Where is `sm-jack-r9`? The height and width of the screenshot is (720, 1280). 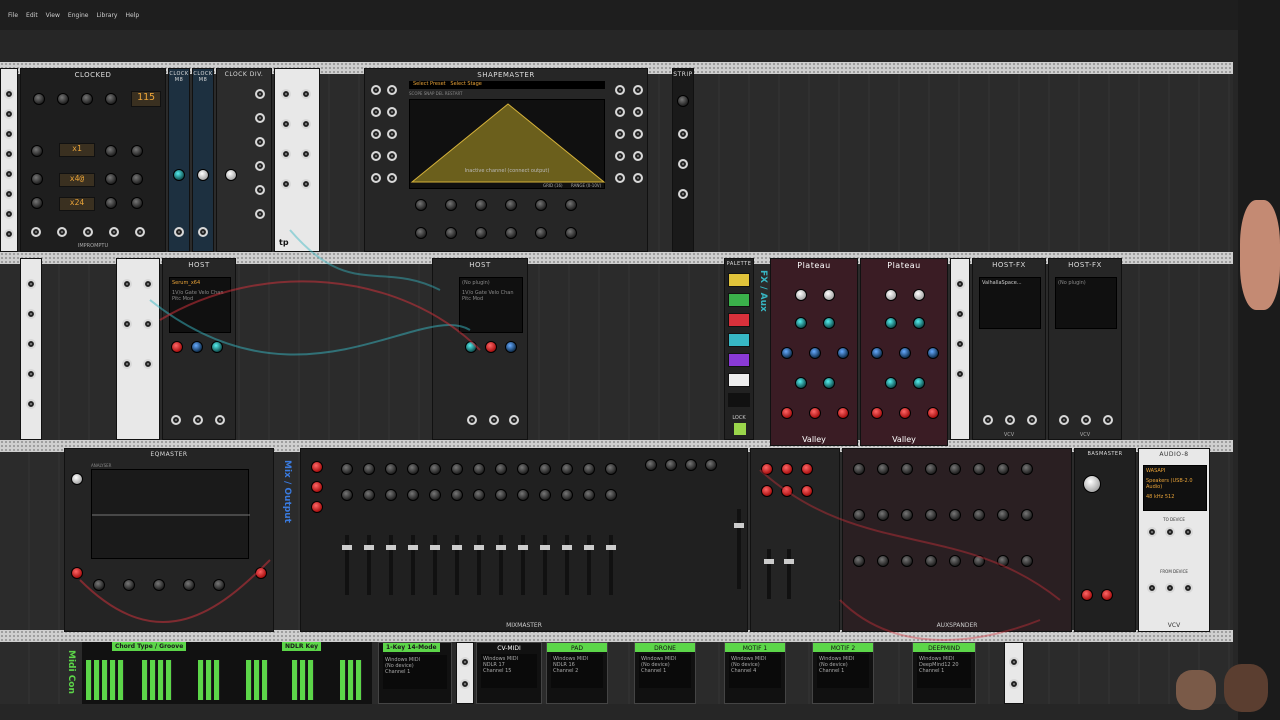
sm-jack-r9 is located at coordinates (620, 178).